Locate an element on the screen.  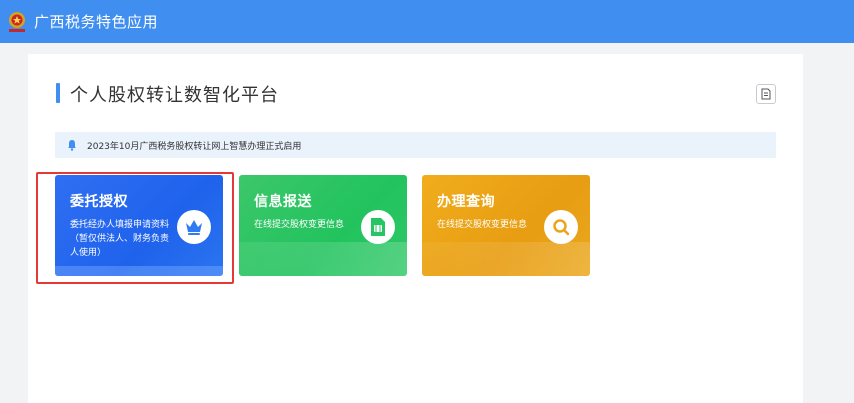
title-accent-bar is located at coordinates (58, 93).